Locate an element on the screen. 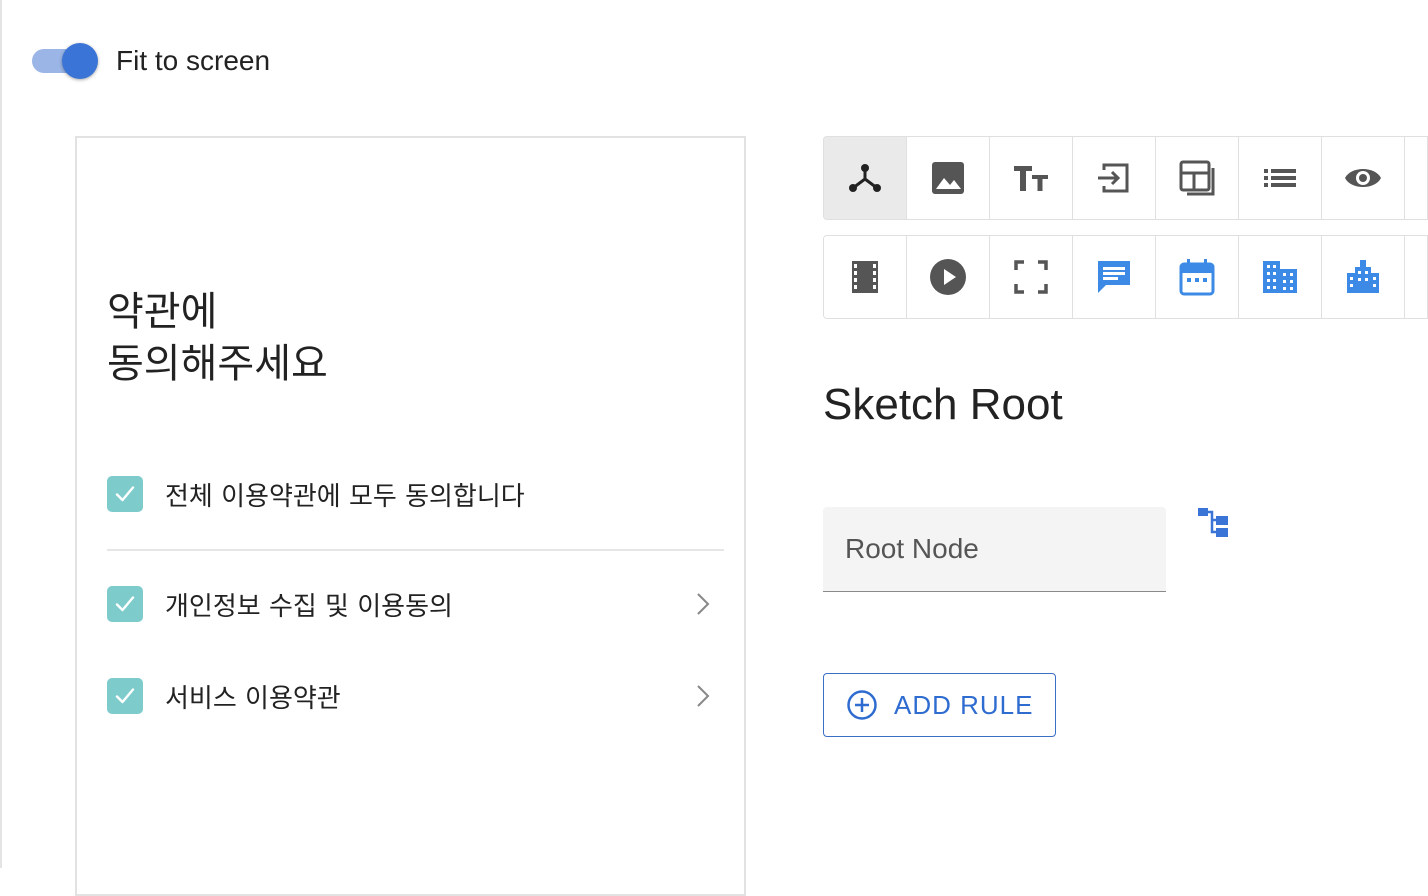  root-node-icon is located at coordinates (865, 178).